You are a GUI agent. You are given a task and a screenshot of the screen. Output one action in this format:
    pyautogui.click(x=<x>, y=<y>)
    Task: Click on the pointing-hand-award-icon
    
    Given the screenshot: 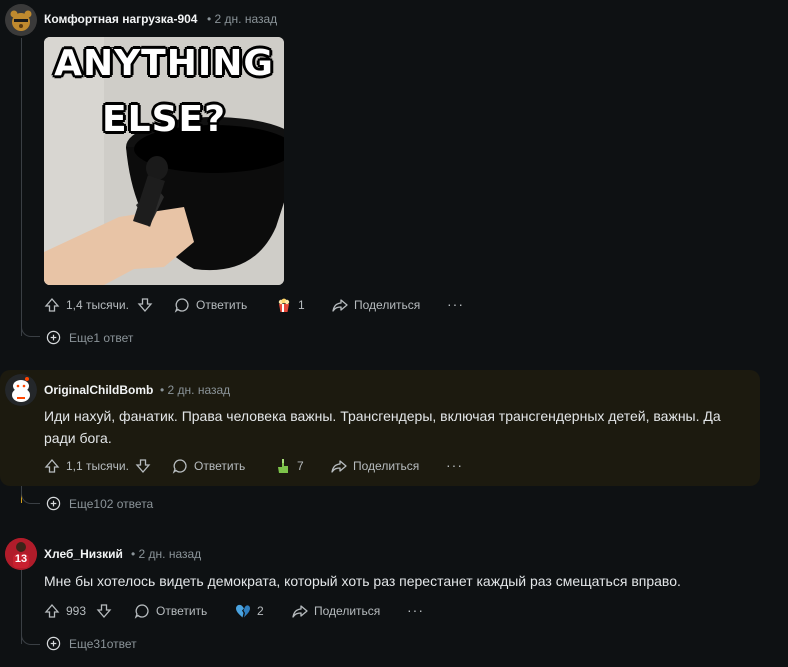 What is the action you would take?
    pyautogui.click(x=283, y=466)
    